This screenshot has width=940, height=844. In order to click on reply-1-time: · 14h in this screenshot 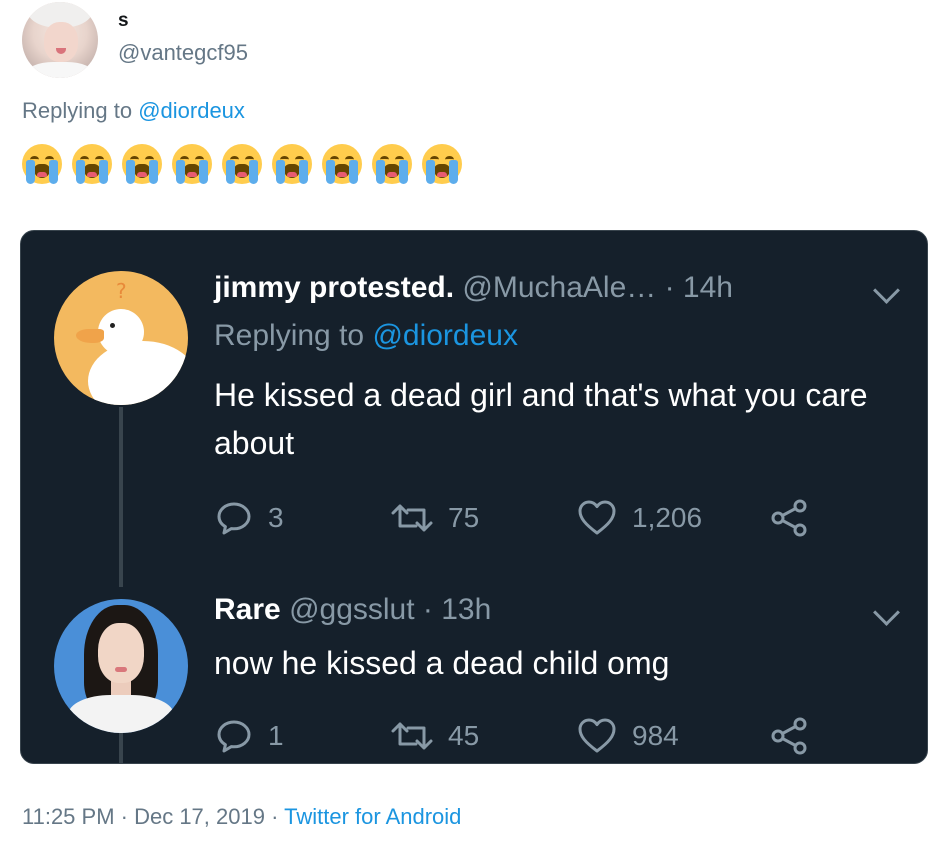, I will do `click(694, 287)`.